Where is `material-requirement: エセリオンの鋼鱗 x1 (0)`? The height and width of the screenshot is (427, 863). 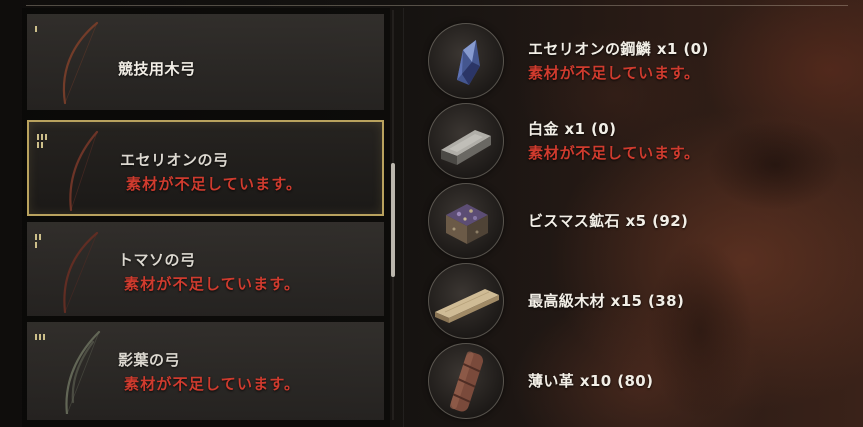 material-requirement: エセリオンの鋼鱗 x1 (0) is located at coordinates (618, 49).